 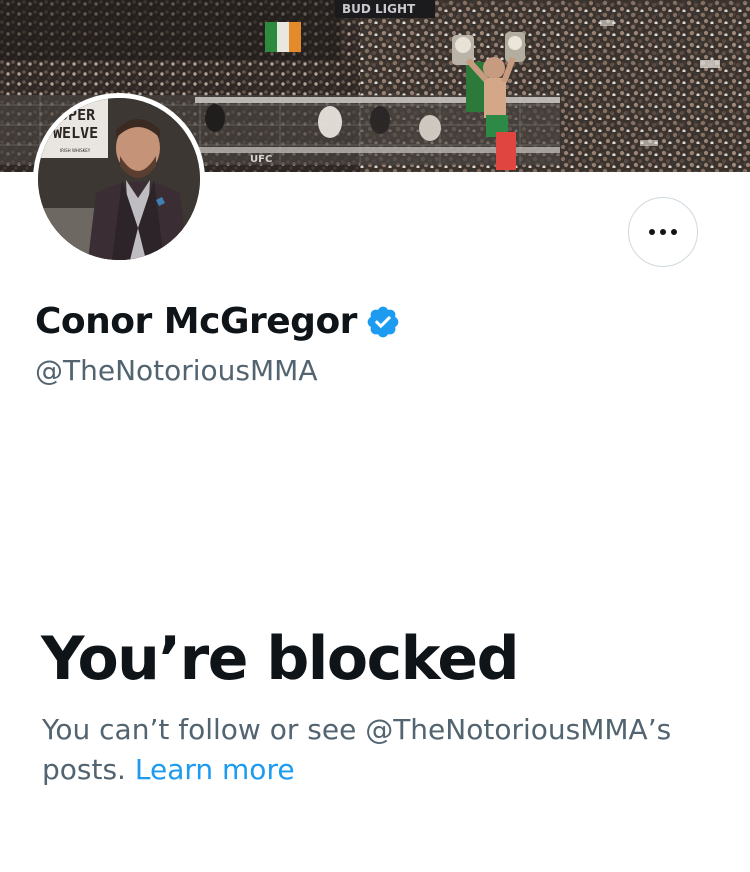 I want to click on profile-avatar: ROPER TWELVE IRISH WHISKEY, so click(x=119, y=179).